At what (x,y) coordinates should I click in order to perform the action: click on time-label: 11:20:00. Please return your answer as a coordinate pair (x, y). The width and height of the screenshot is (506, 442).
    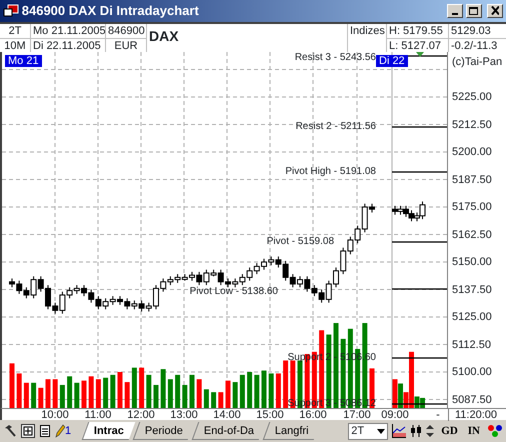
    Looking at the image, I should click on (473, 415).